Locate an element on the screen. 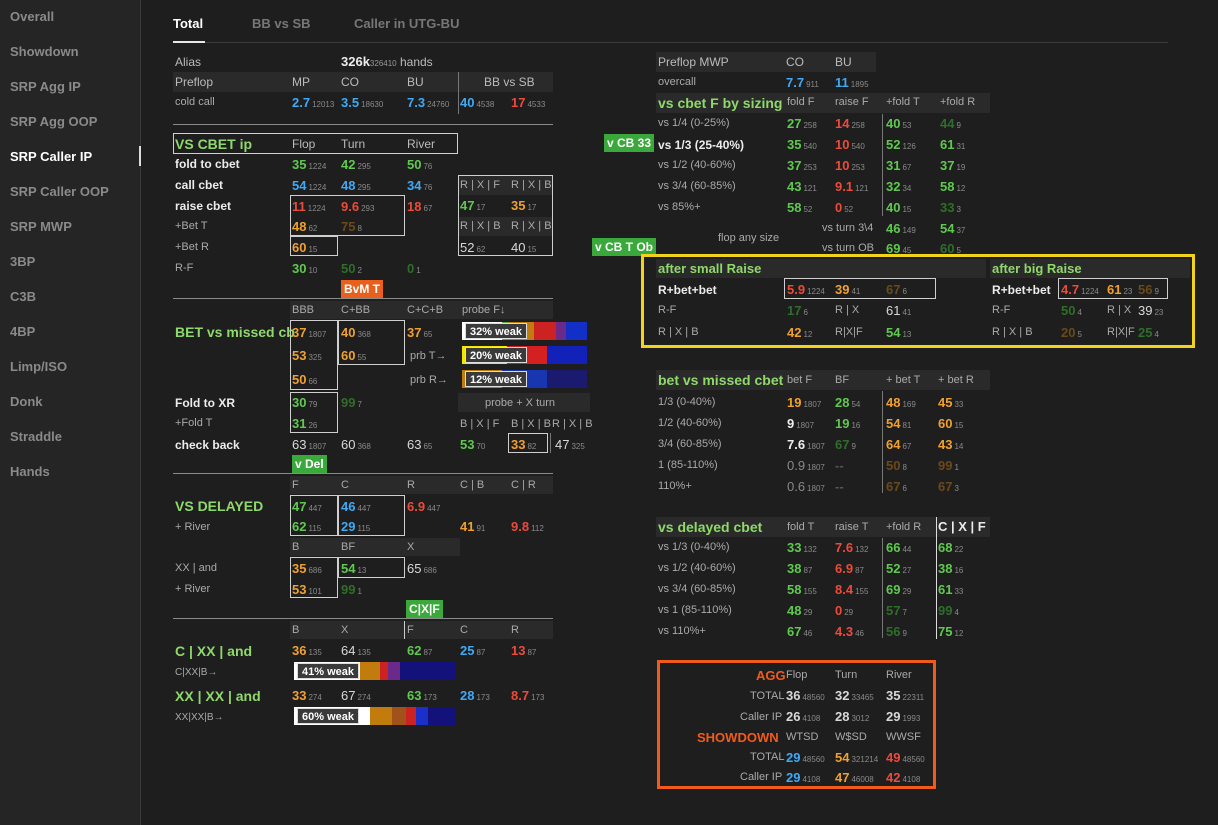 Image resolution: width=1218 pixels, height=825 pixels. stat-value: 9 1807 is located at coordinates (801, 423).